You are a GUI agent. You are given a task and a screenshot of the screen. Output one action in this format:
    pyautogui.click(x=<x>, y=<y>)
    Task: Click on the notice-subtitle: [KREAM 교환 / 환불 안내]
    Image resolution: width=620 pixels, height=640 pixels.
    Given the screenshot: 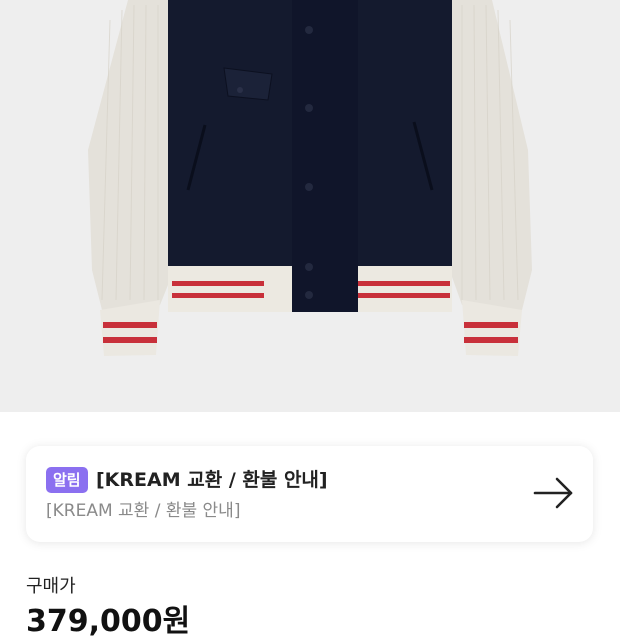 What is the action you would take?
    pyautogui.click(x=143, y=511)
    